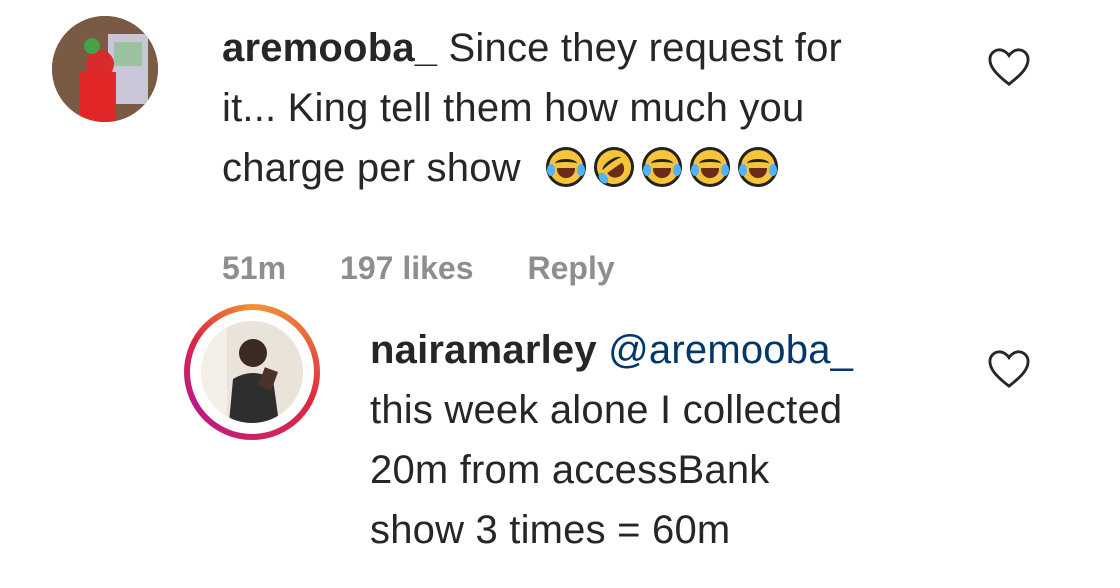 The height and width of the screenshot is (588, 1120). Describe the element at coordinates (614, 167) in the screenshot. I see `rolling-on-the-floor-laughing-icon` at that location.